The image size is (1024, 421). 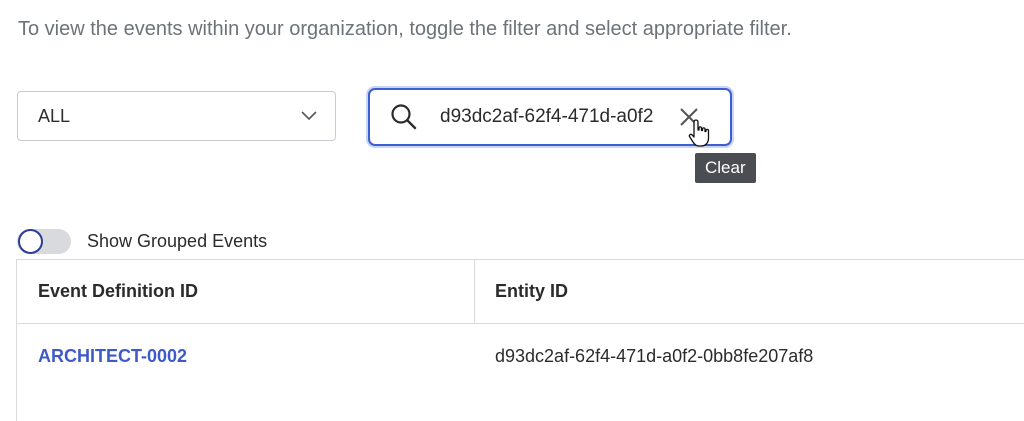 I want to click on search-input, so click(x=550, y=117).